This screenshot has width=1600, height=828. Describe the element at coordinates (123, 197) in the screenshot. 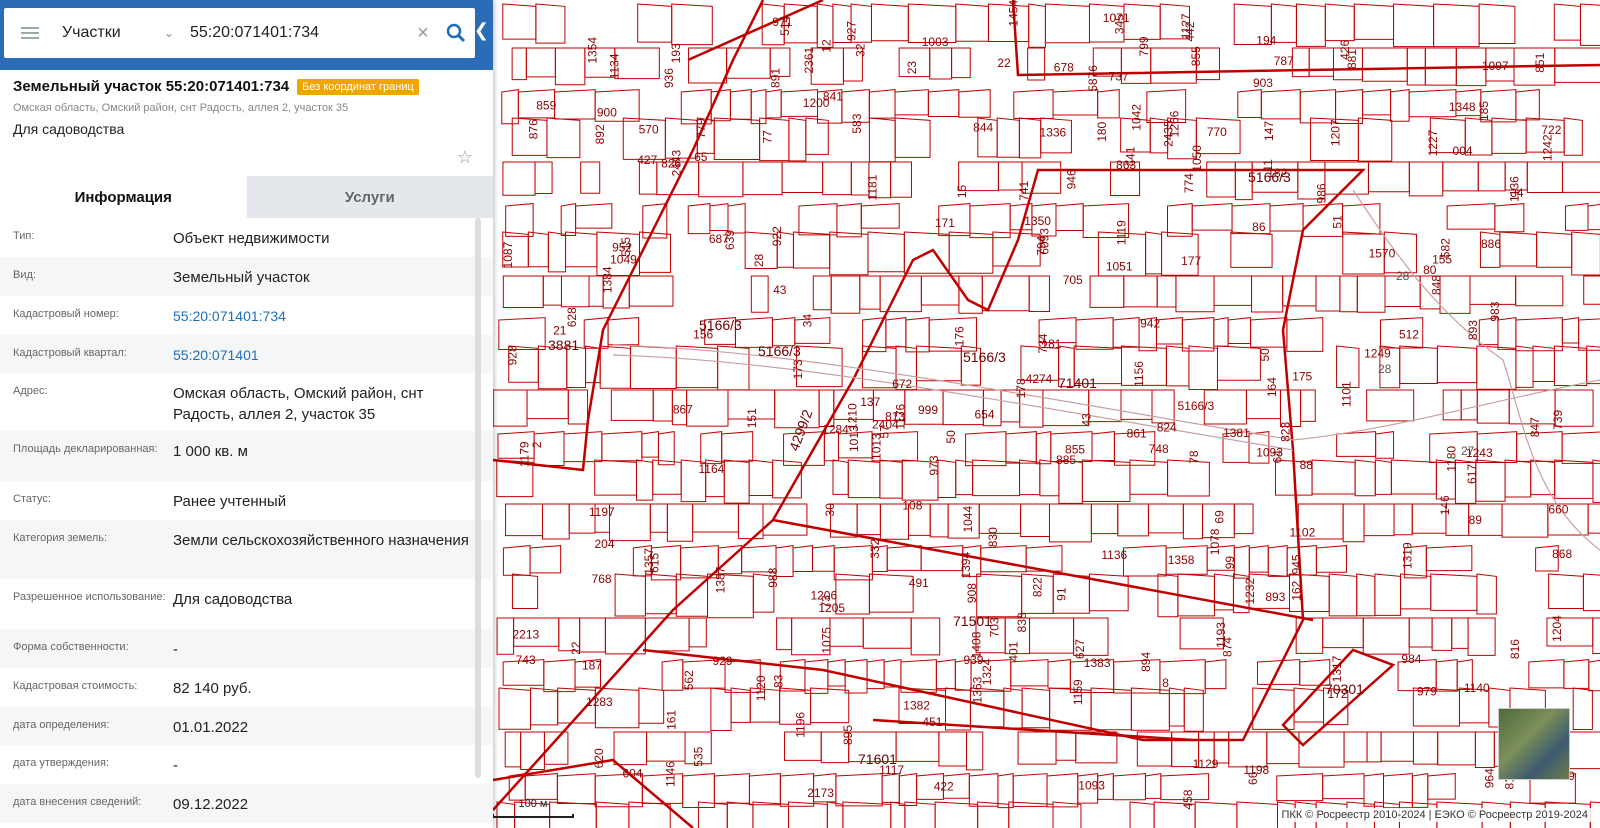

I see `tab-info: Информация` at that location.